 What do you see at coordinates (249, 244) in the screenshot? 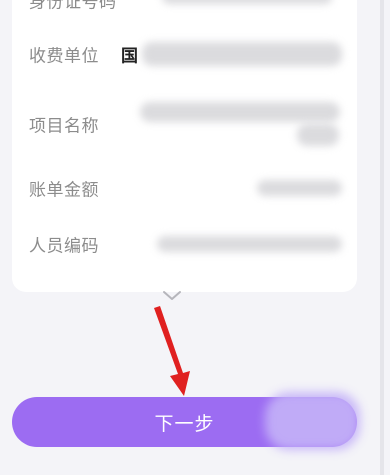
I see `person-code-value-redacted` at bounding box center [249, 244].